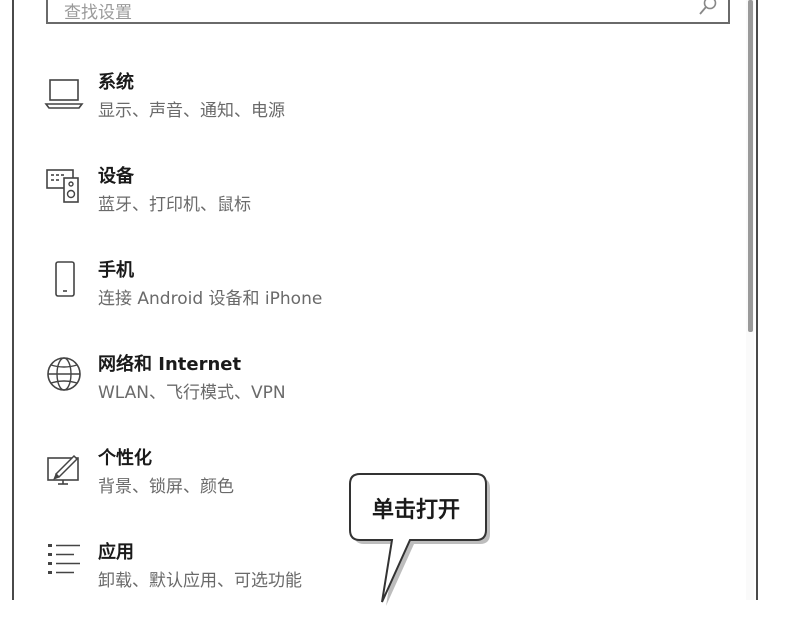 The width and height of the screenshot is (800, 618). I want to click on item-subtitle: 背景、锁屏、颜色, so click(166, 487).